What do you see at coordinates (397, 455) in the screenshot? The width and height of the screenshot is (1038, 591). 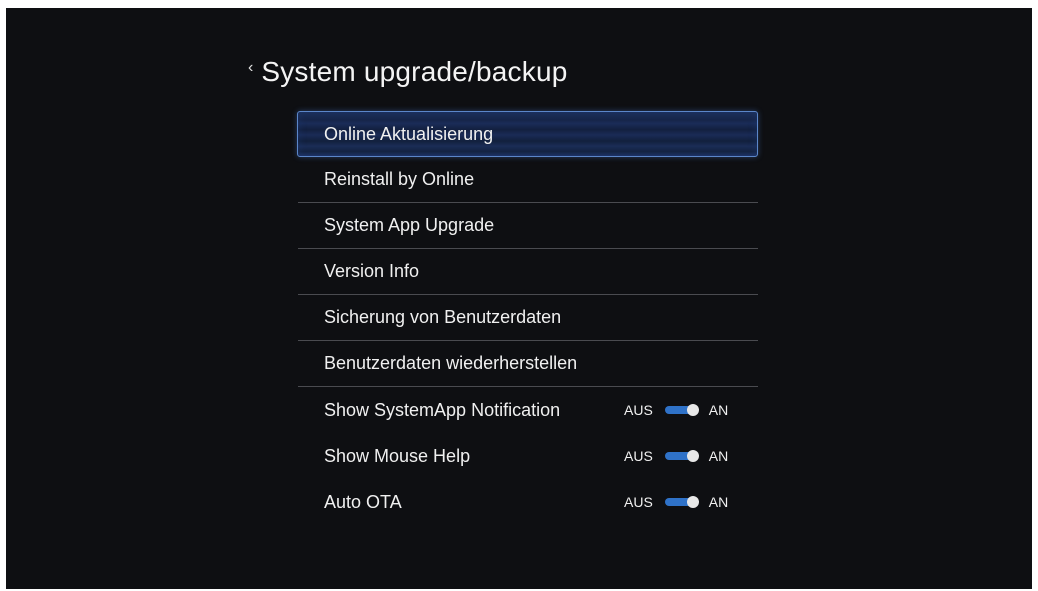 I see `toggle-label: Show Mouse Help` at bounding box center [397, 455].